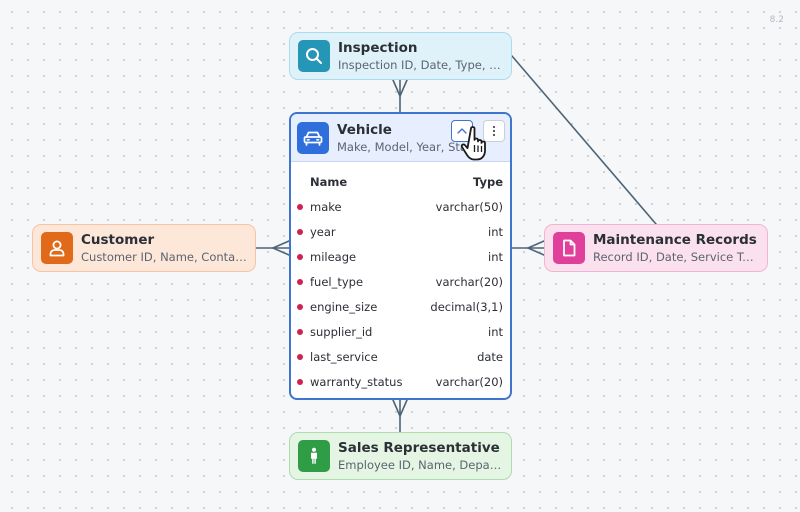 Image resolution: width=800 pixels, height=512 pixels. I want to click on edge-inspection-vehicle, so click(400, 96).